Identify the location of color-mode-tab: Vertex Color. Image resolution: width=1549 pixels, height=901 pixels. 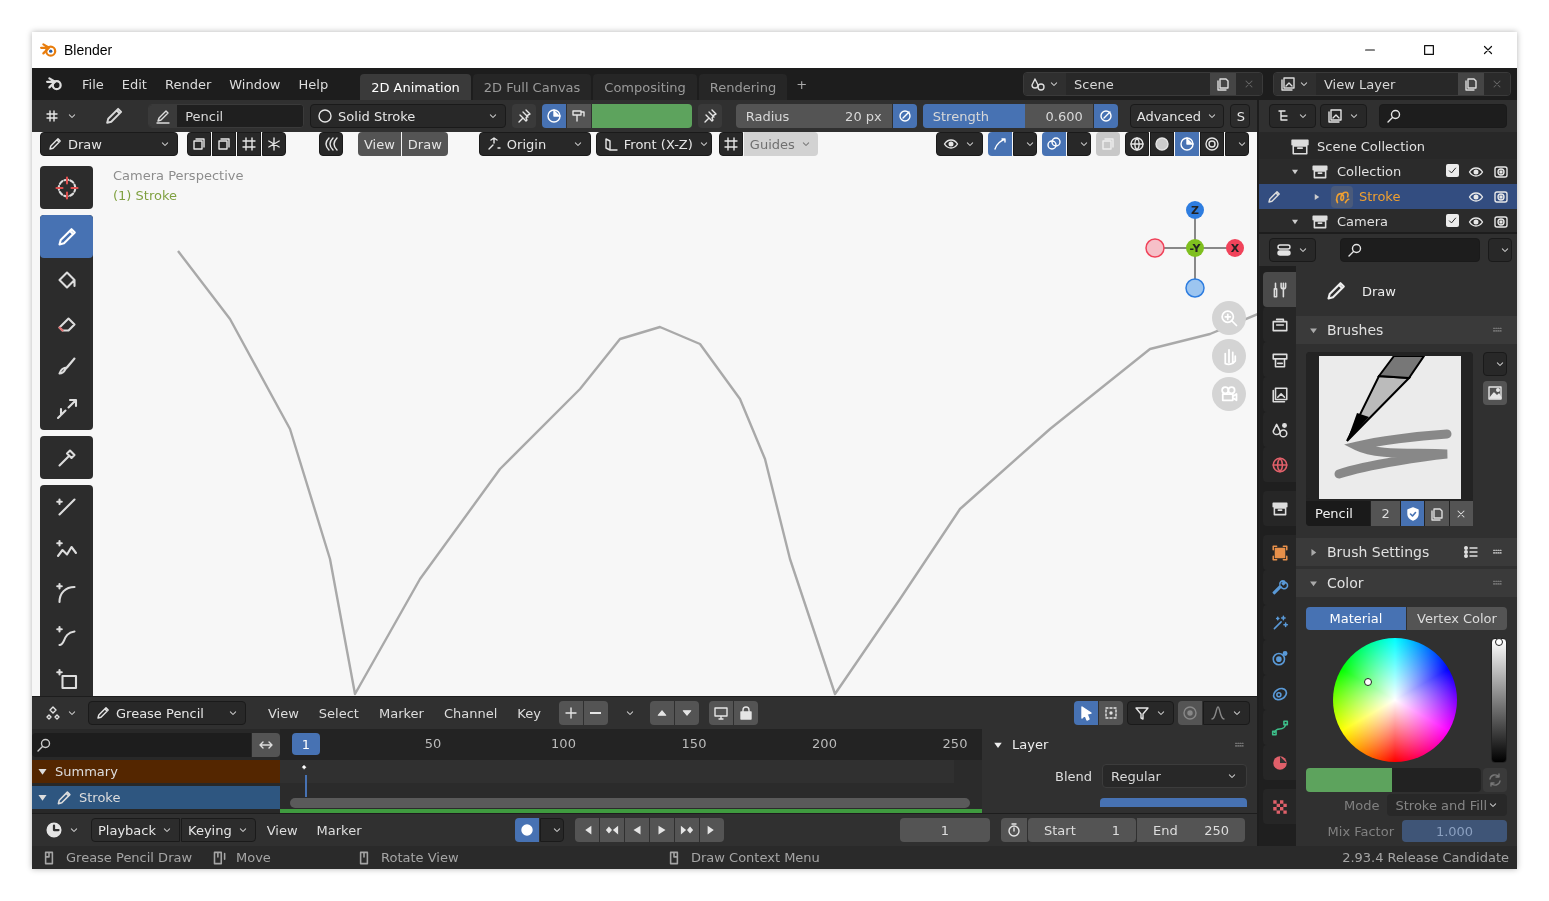
(1457, 618).